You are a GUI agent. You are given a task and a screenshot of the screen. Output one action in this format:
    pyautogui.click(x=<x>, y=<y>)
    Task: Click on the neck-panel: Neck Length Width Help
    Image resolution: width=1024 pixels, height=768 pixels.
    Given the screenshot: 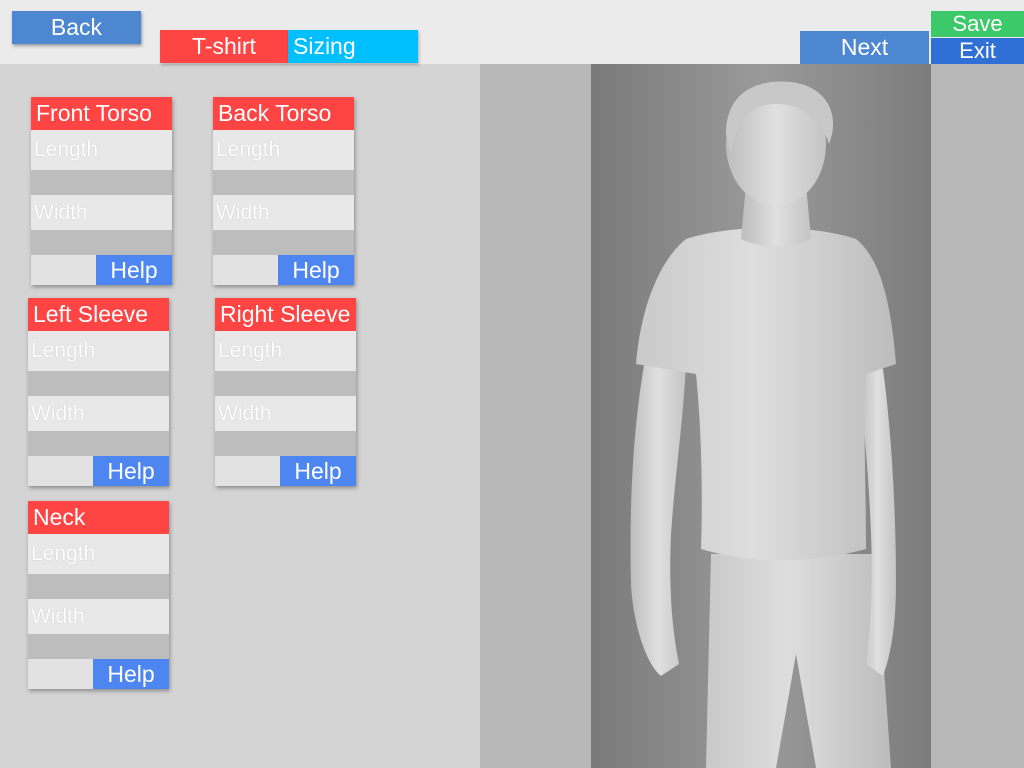 What is the action you would take?
    pyautogui.click(x=98, y=595)
    